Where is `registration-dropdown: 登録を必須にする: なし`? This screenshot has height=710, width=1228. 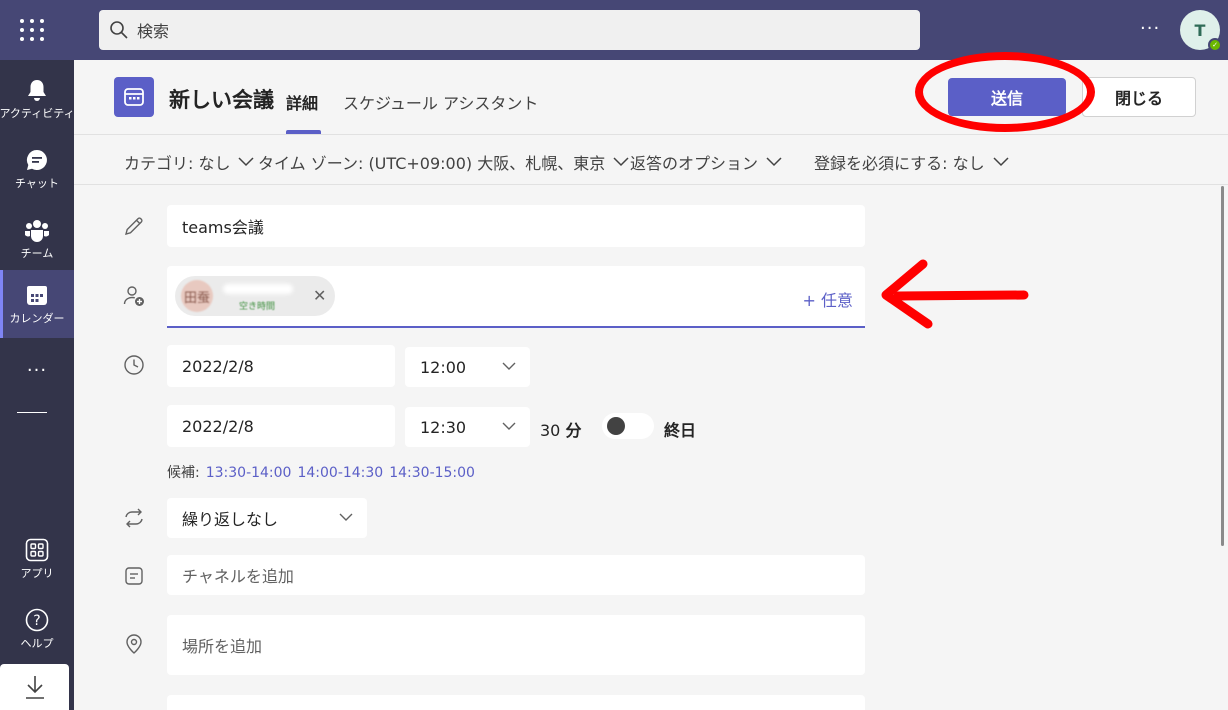
registration-dropdown: 登録を必須にする: なし is located at coordinates (911, 162).